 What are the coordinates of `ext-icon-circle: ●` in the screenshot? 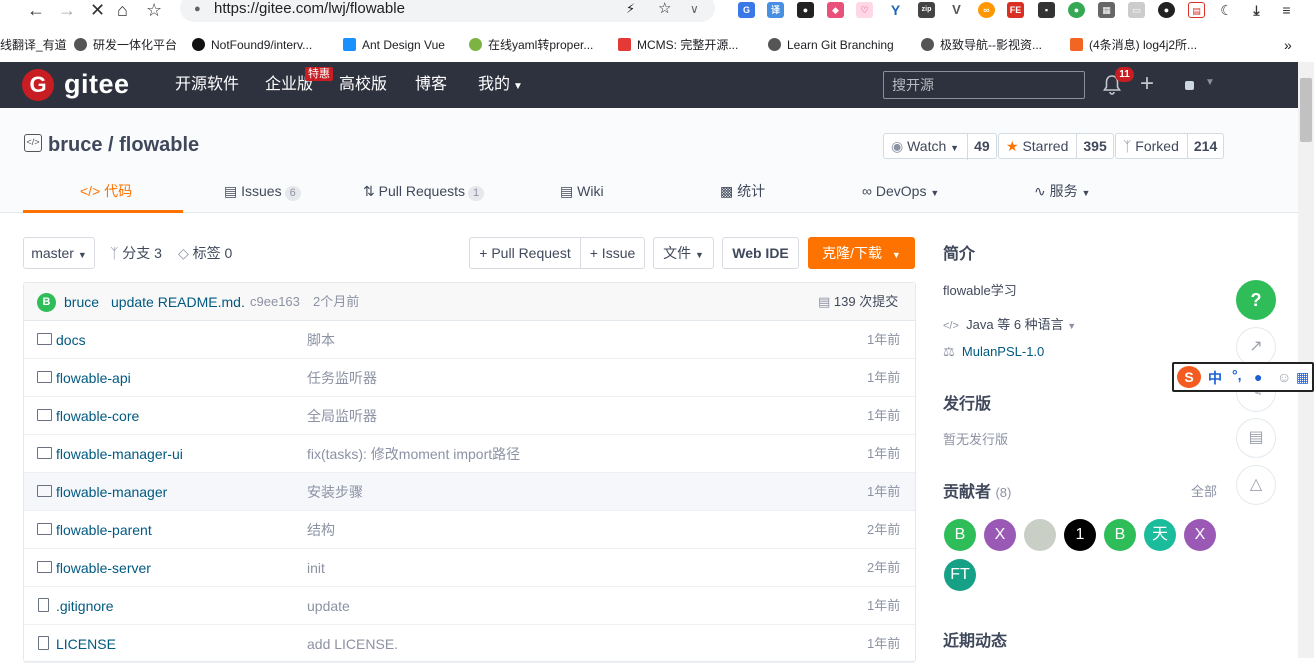 It's located at (1166, 10).